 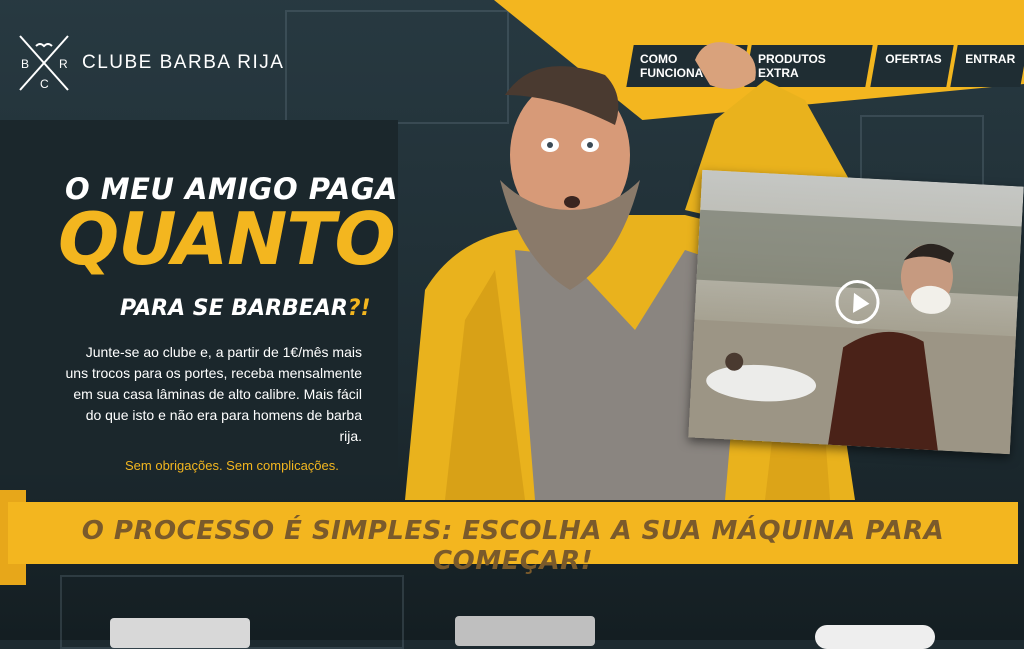 I want to click on brand-logo: B R C CLUBE BARBA RIJA, so click(x=151, y=63).